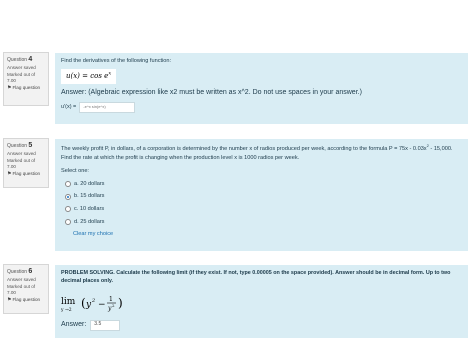  I want to click on q4-flag-label: Flag question, so click(26, 88).